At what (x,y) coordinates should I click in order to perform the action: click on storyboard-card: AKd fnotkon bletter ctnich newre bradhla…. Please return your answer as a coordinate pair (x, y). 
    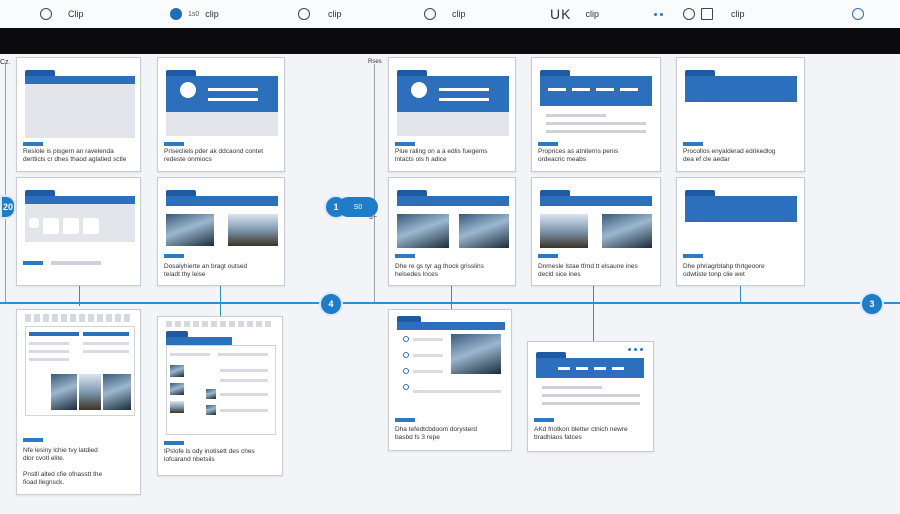
    Looking at the image, I should click on (590, 396).